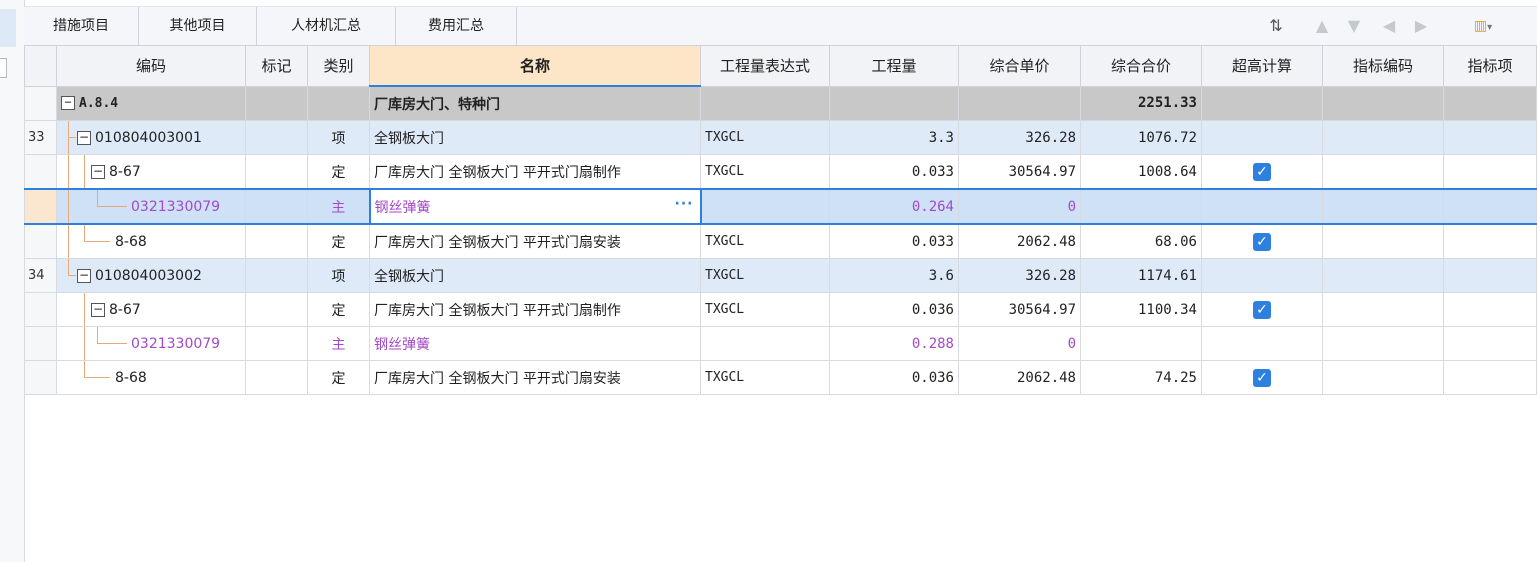  Describe the element at coordinates (1421, 26) in the screenshot. I see `arrow-right-icon: ▶` at that location.